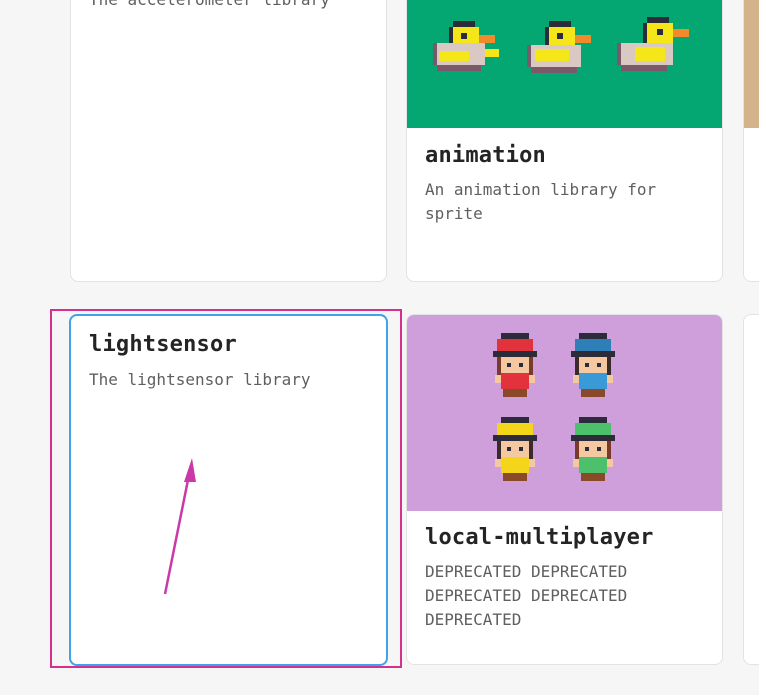 The height and width of the screenshot is (695, 759). Describe the element at coordinates (751, 489) in the screenshot. I see `card-peek-bottom-right` at that location.